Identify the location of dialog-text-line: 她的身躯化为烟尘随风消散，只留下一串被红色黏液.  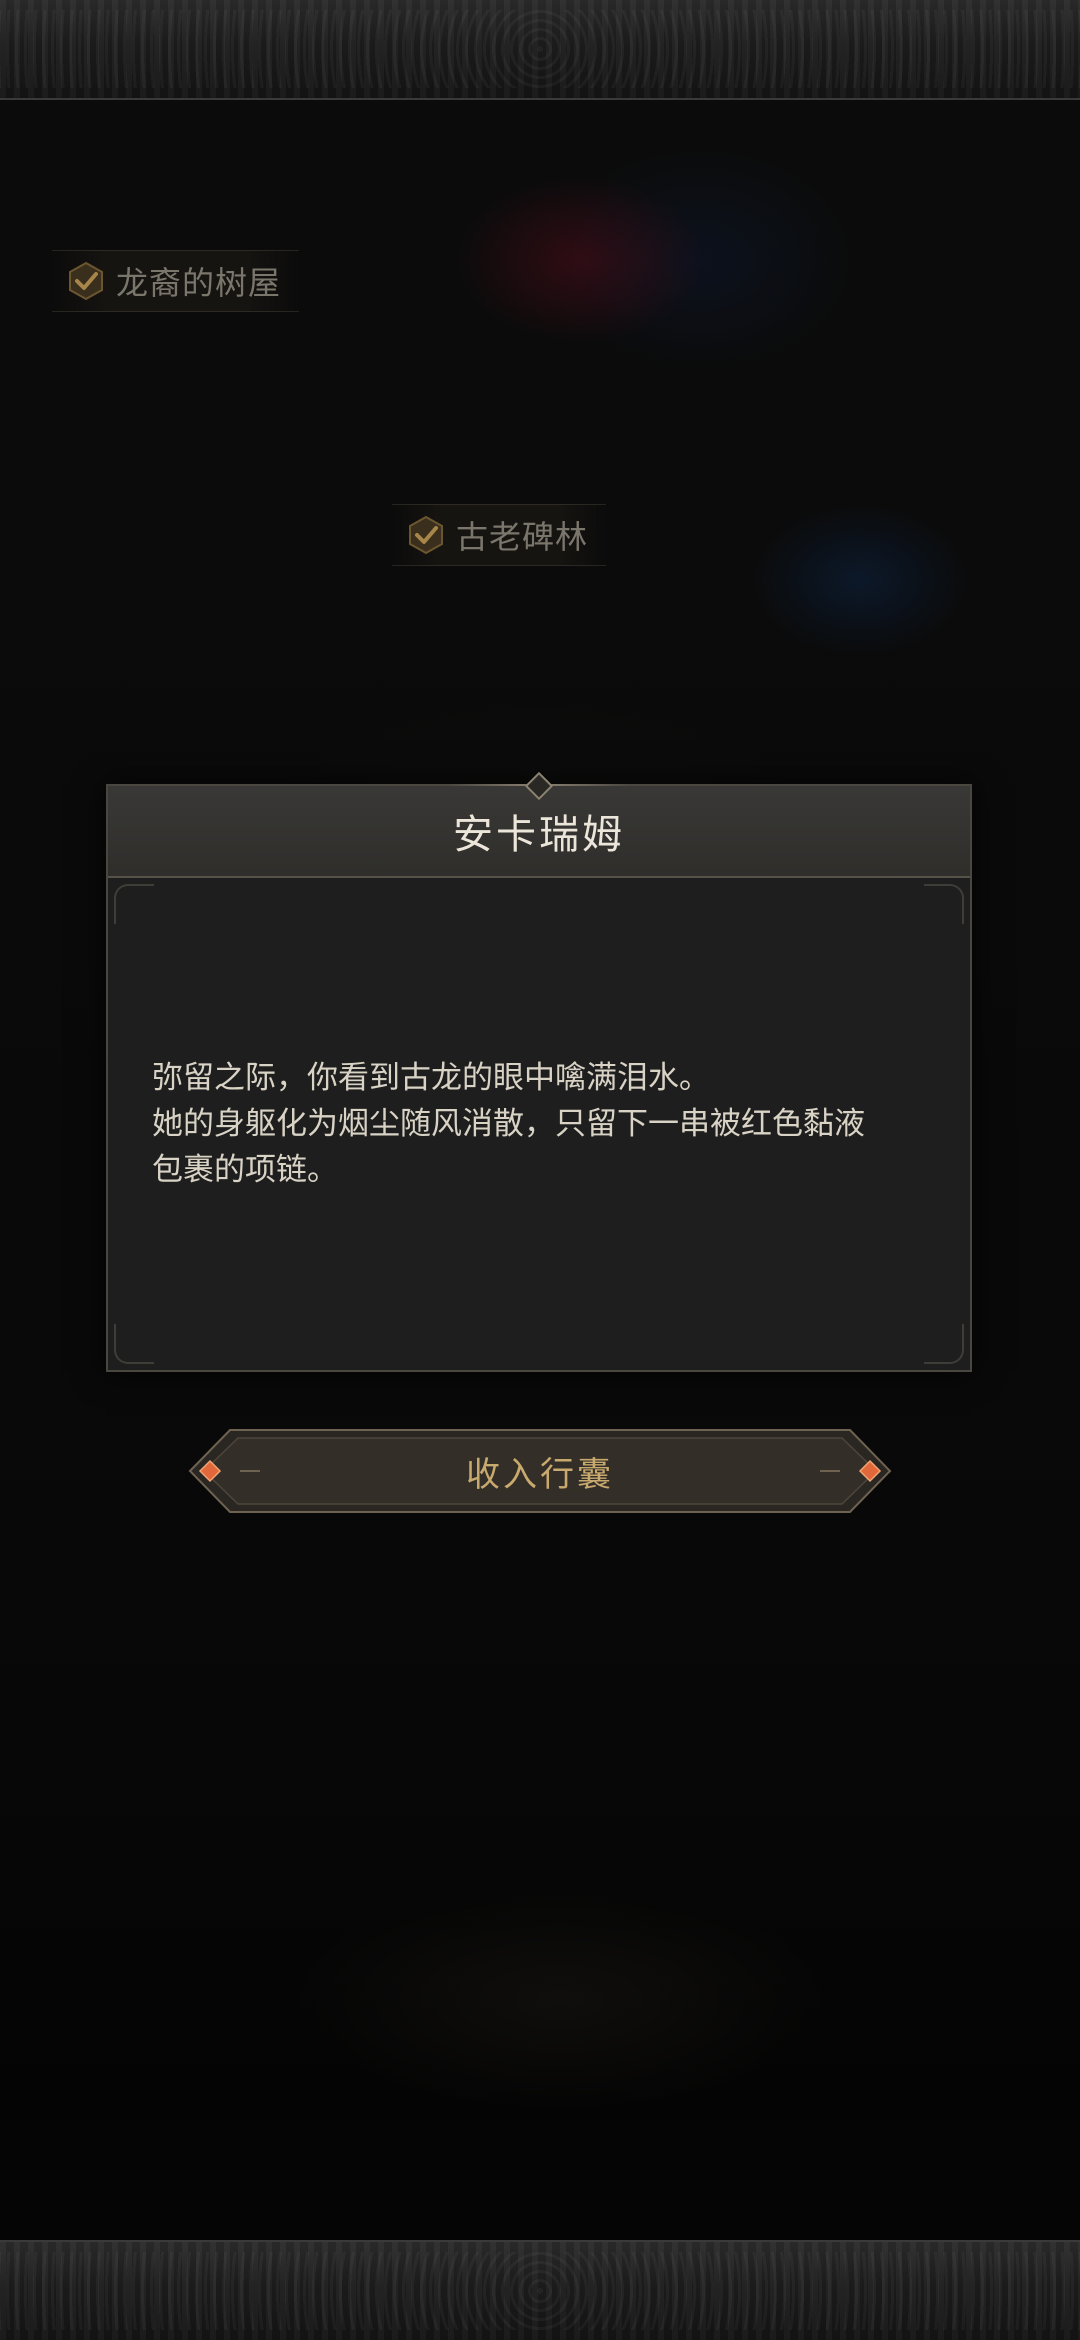
(508, 1124).